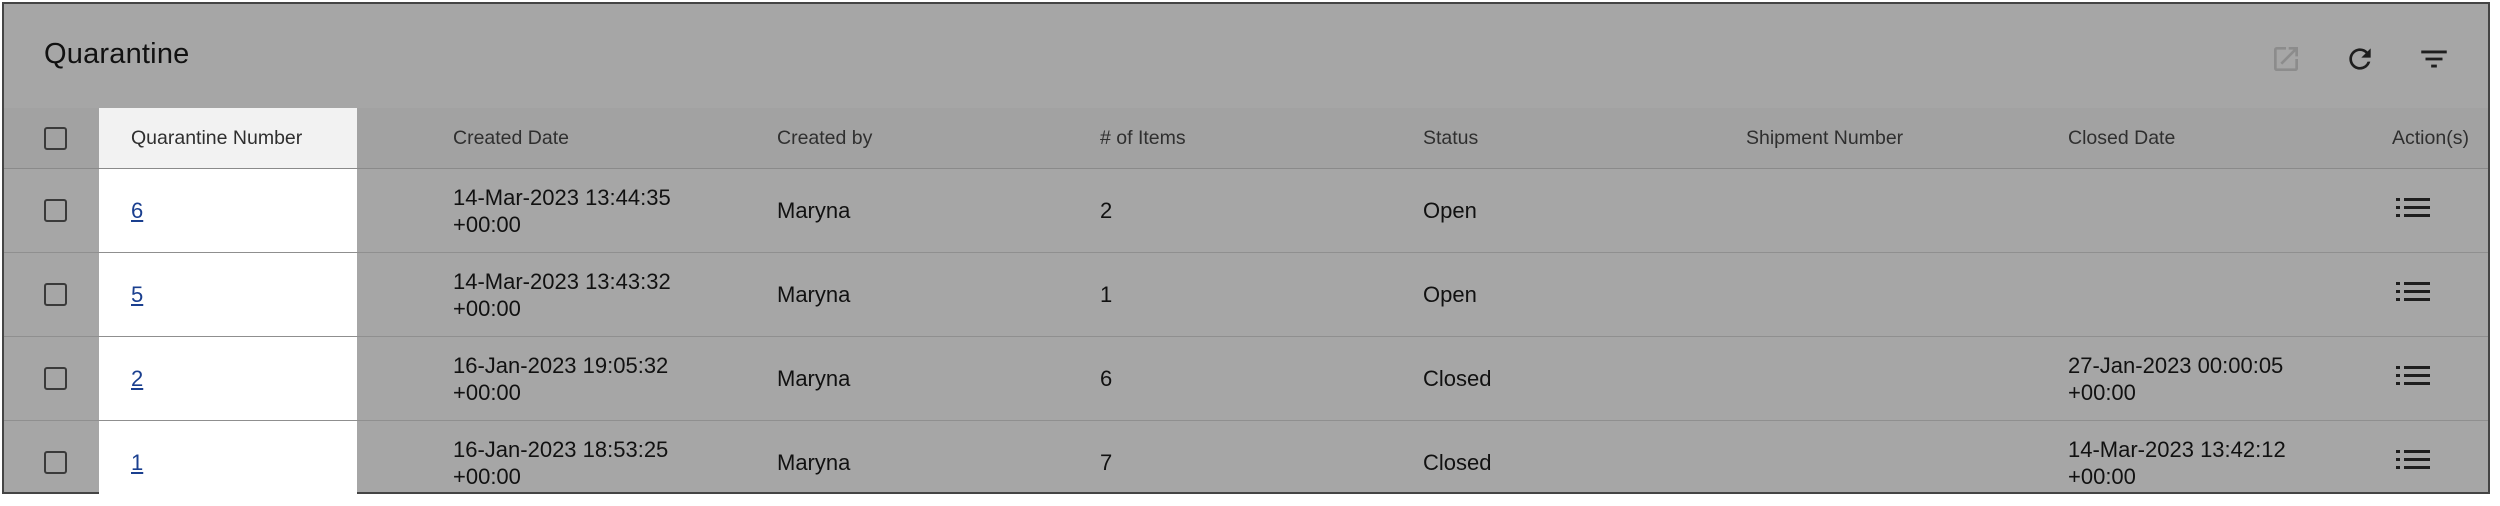  What do you see at coordinates (228, 294) in the screenshot?
I see `quarantine-number-cell: 5` at bounding box center [228, 294].